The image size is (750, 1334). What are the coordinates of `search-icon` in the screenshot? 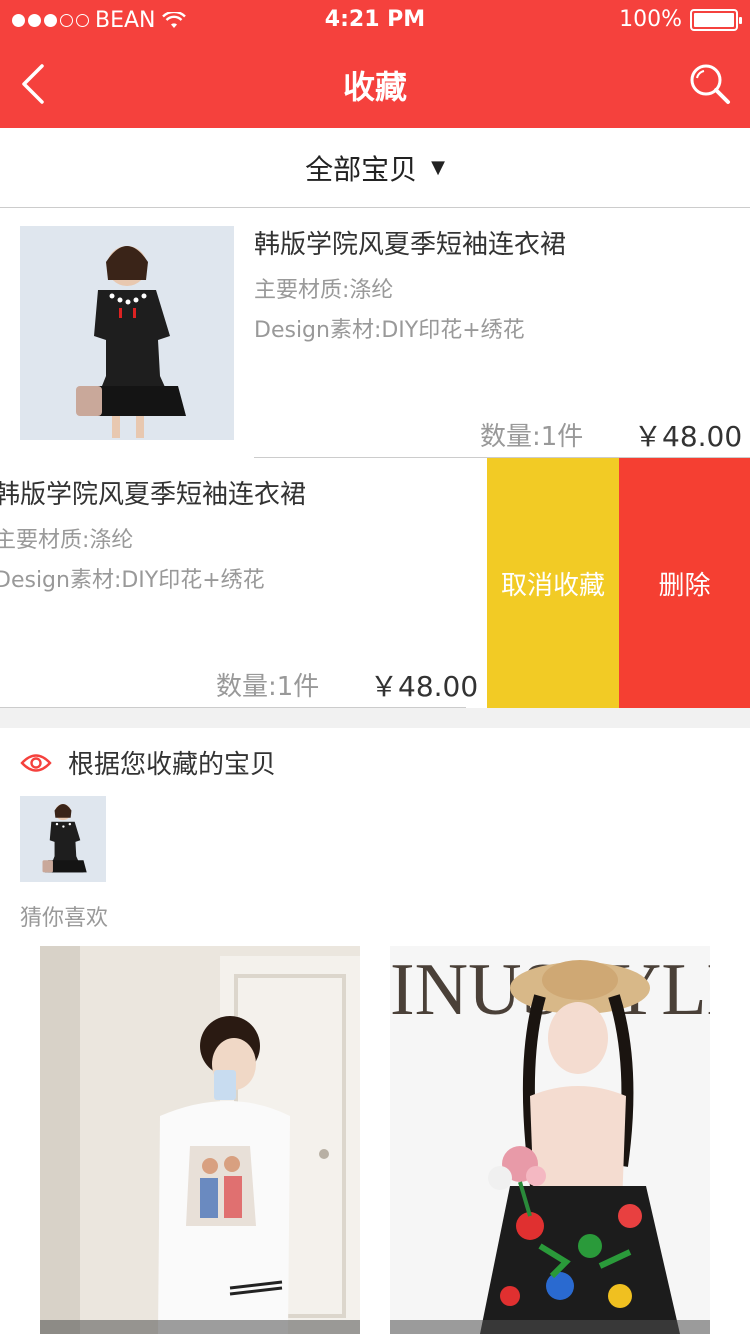 It's located at (710, 84).